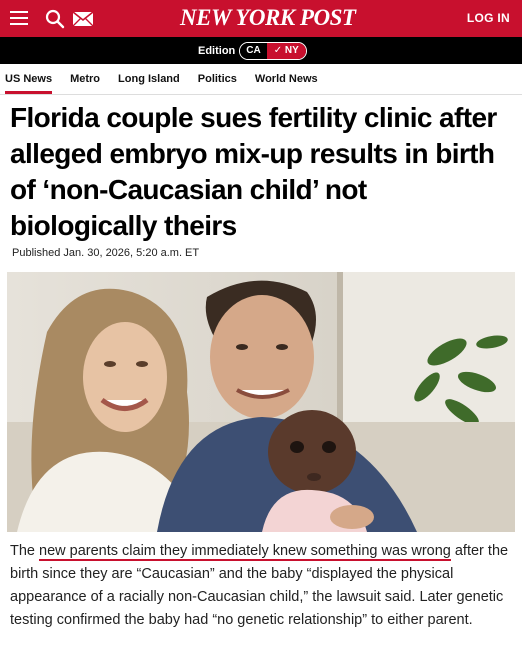 The height and width of the screenshot is (667, 522). I want to click on site-logo: NEW YORK POST, so click(268, 18).